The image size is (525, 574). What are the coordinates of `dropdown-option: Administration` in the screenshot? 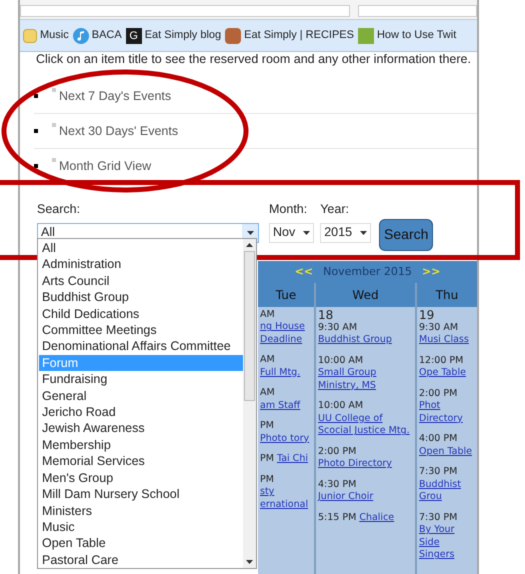 It's located at (141, 264).